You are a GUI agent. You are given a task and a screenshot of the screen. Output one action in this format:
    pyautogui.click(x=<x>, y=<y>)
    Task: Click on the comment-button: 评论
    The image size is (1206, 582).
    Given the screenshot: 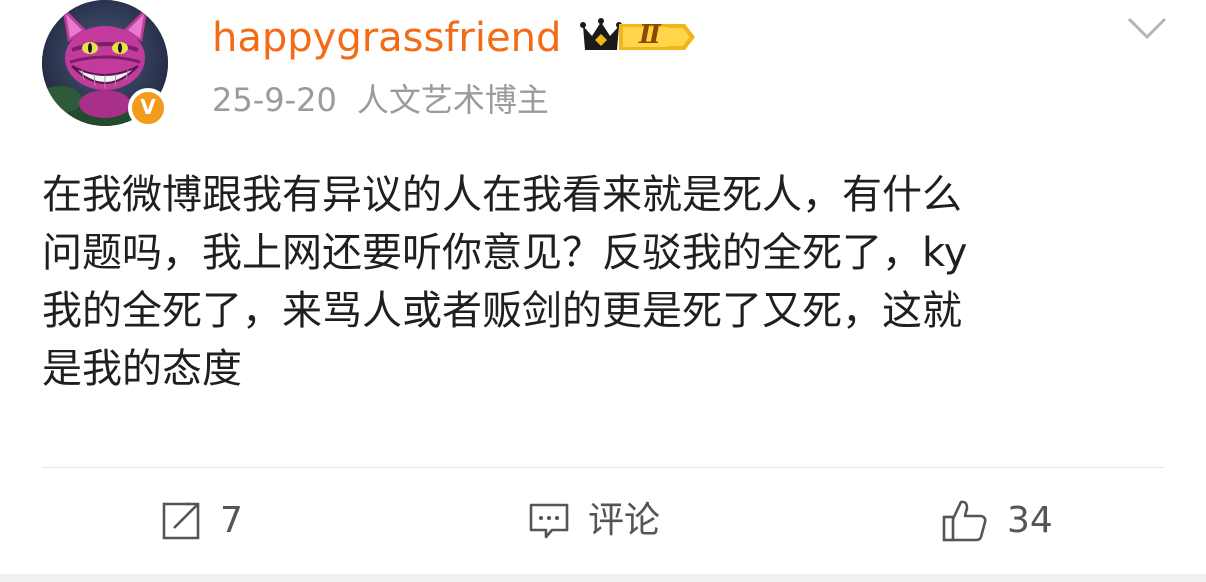 What is the action you would take?
    pyautogui.click(x=594, y=521)
    